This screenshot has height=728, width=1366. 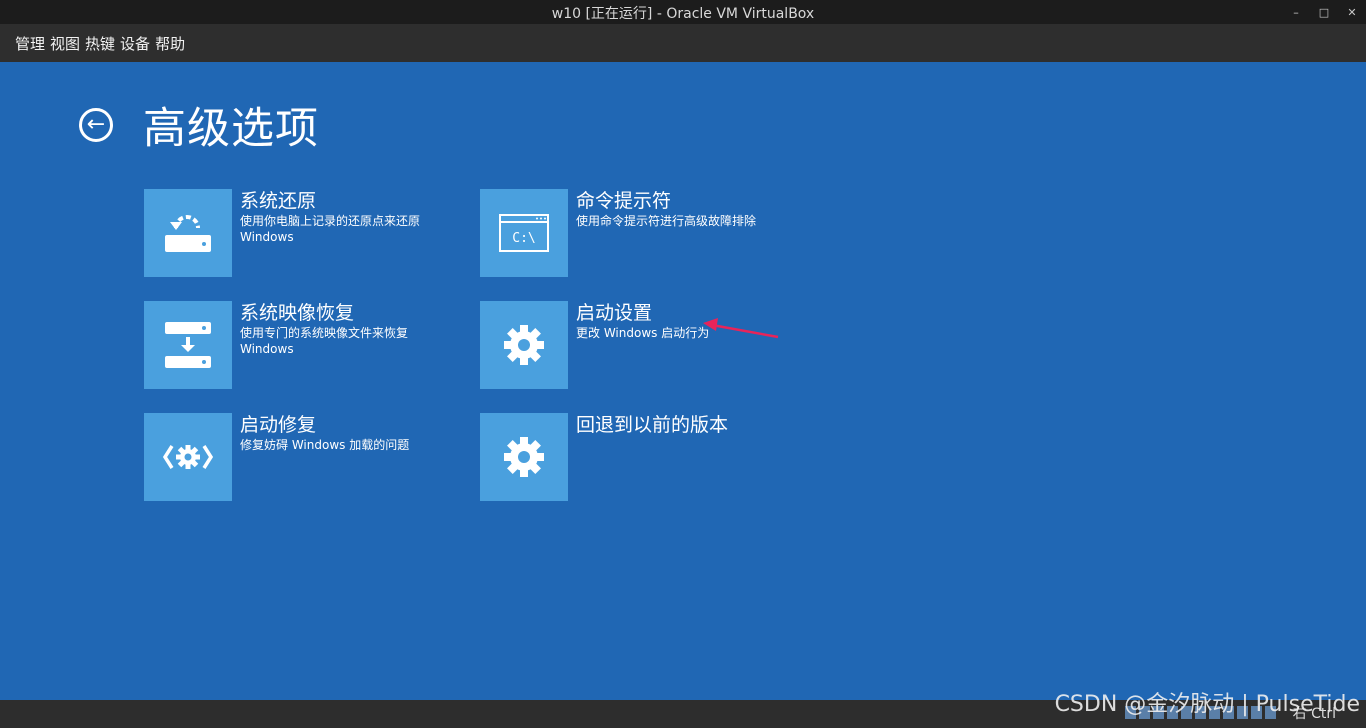 What do you see at coordinates (100, 43) in the screenshot?
I see `menu-hotkeys: 热键` at bounding box center [100, 43].